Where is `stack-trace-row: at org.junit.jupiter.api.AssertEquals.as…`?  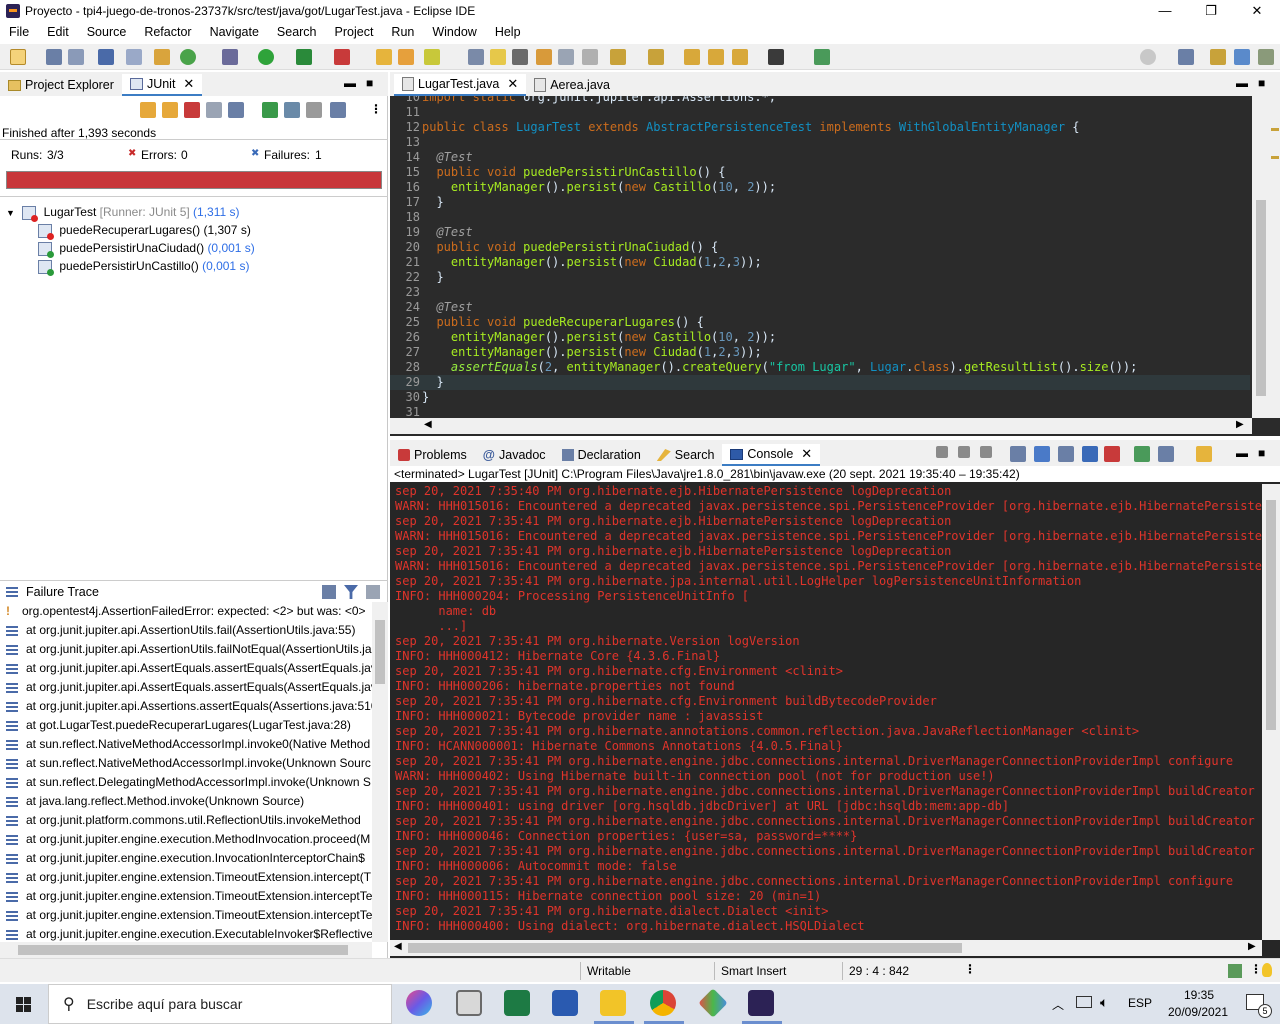 stack-trace-row: at org.junit.jupiter.api.AssertEquals.as… is located at coordinates (186, 668).